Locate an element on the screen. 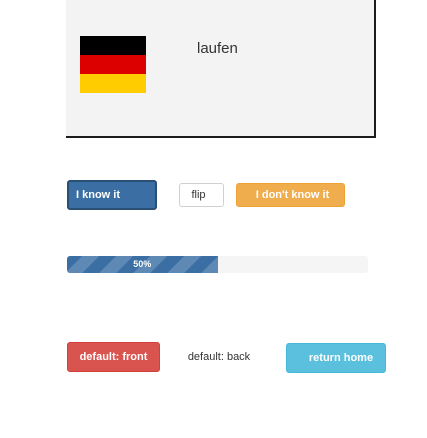  return-home-button: return home is located at coordinates (336, 358).